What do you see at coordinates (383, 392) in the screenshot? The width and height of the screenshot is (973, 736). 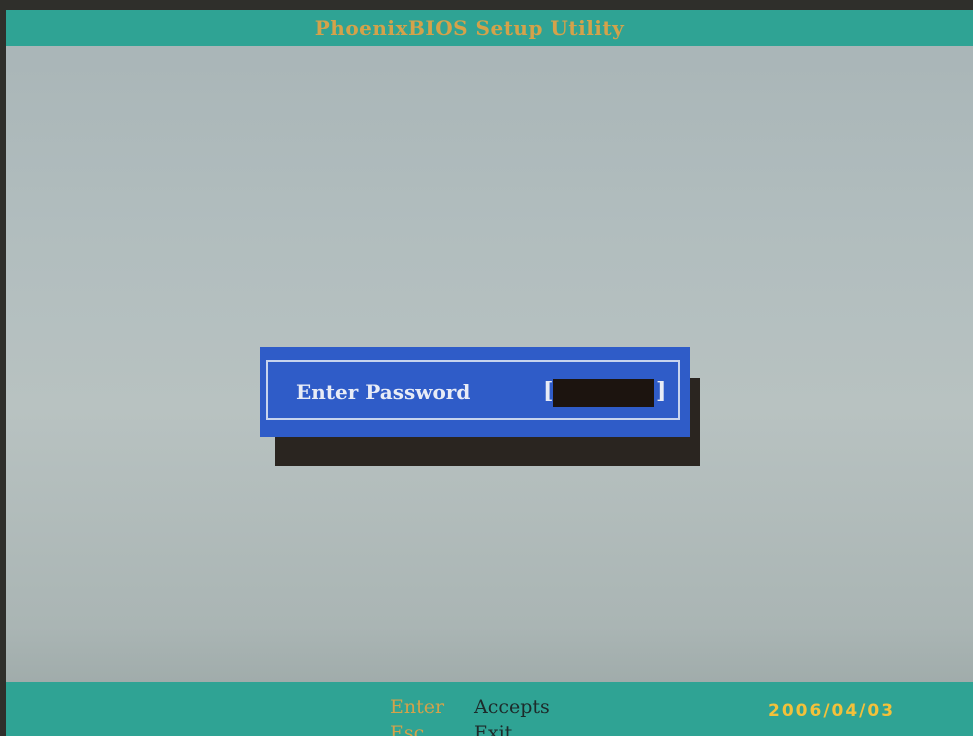 I see `password-label: Enter Password` at bounding box center [383, 392].